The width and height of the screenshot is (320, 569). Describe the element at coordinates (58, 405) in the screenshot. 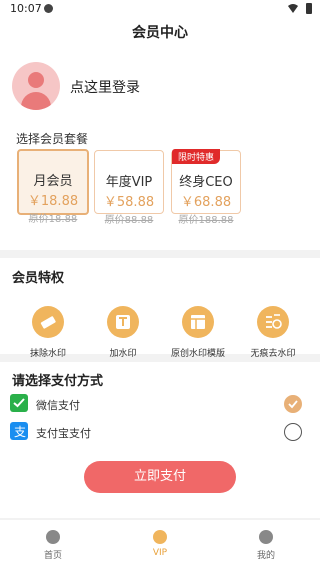

I see `payment-label: 微信支付` at that location.